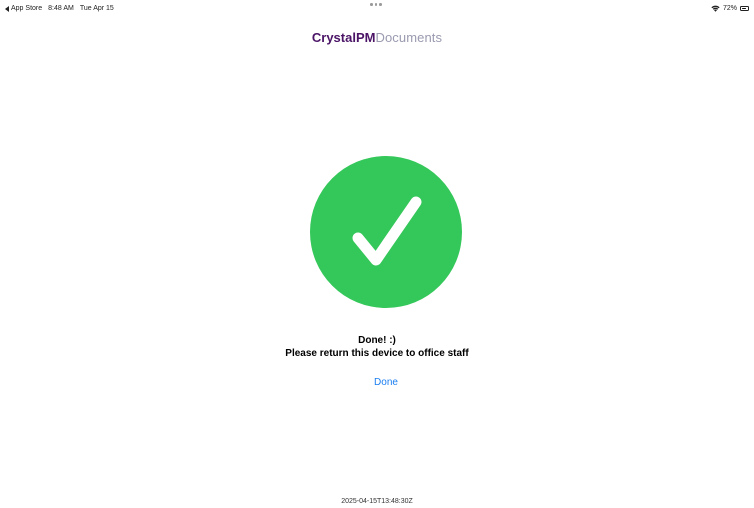  I want to click on brand-name: CrystalPM, so click(343, 37).